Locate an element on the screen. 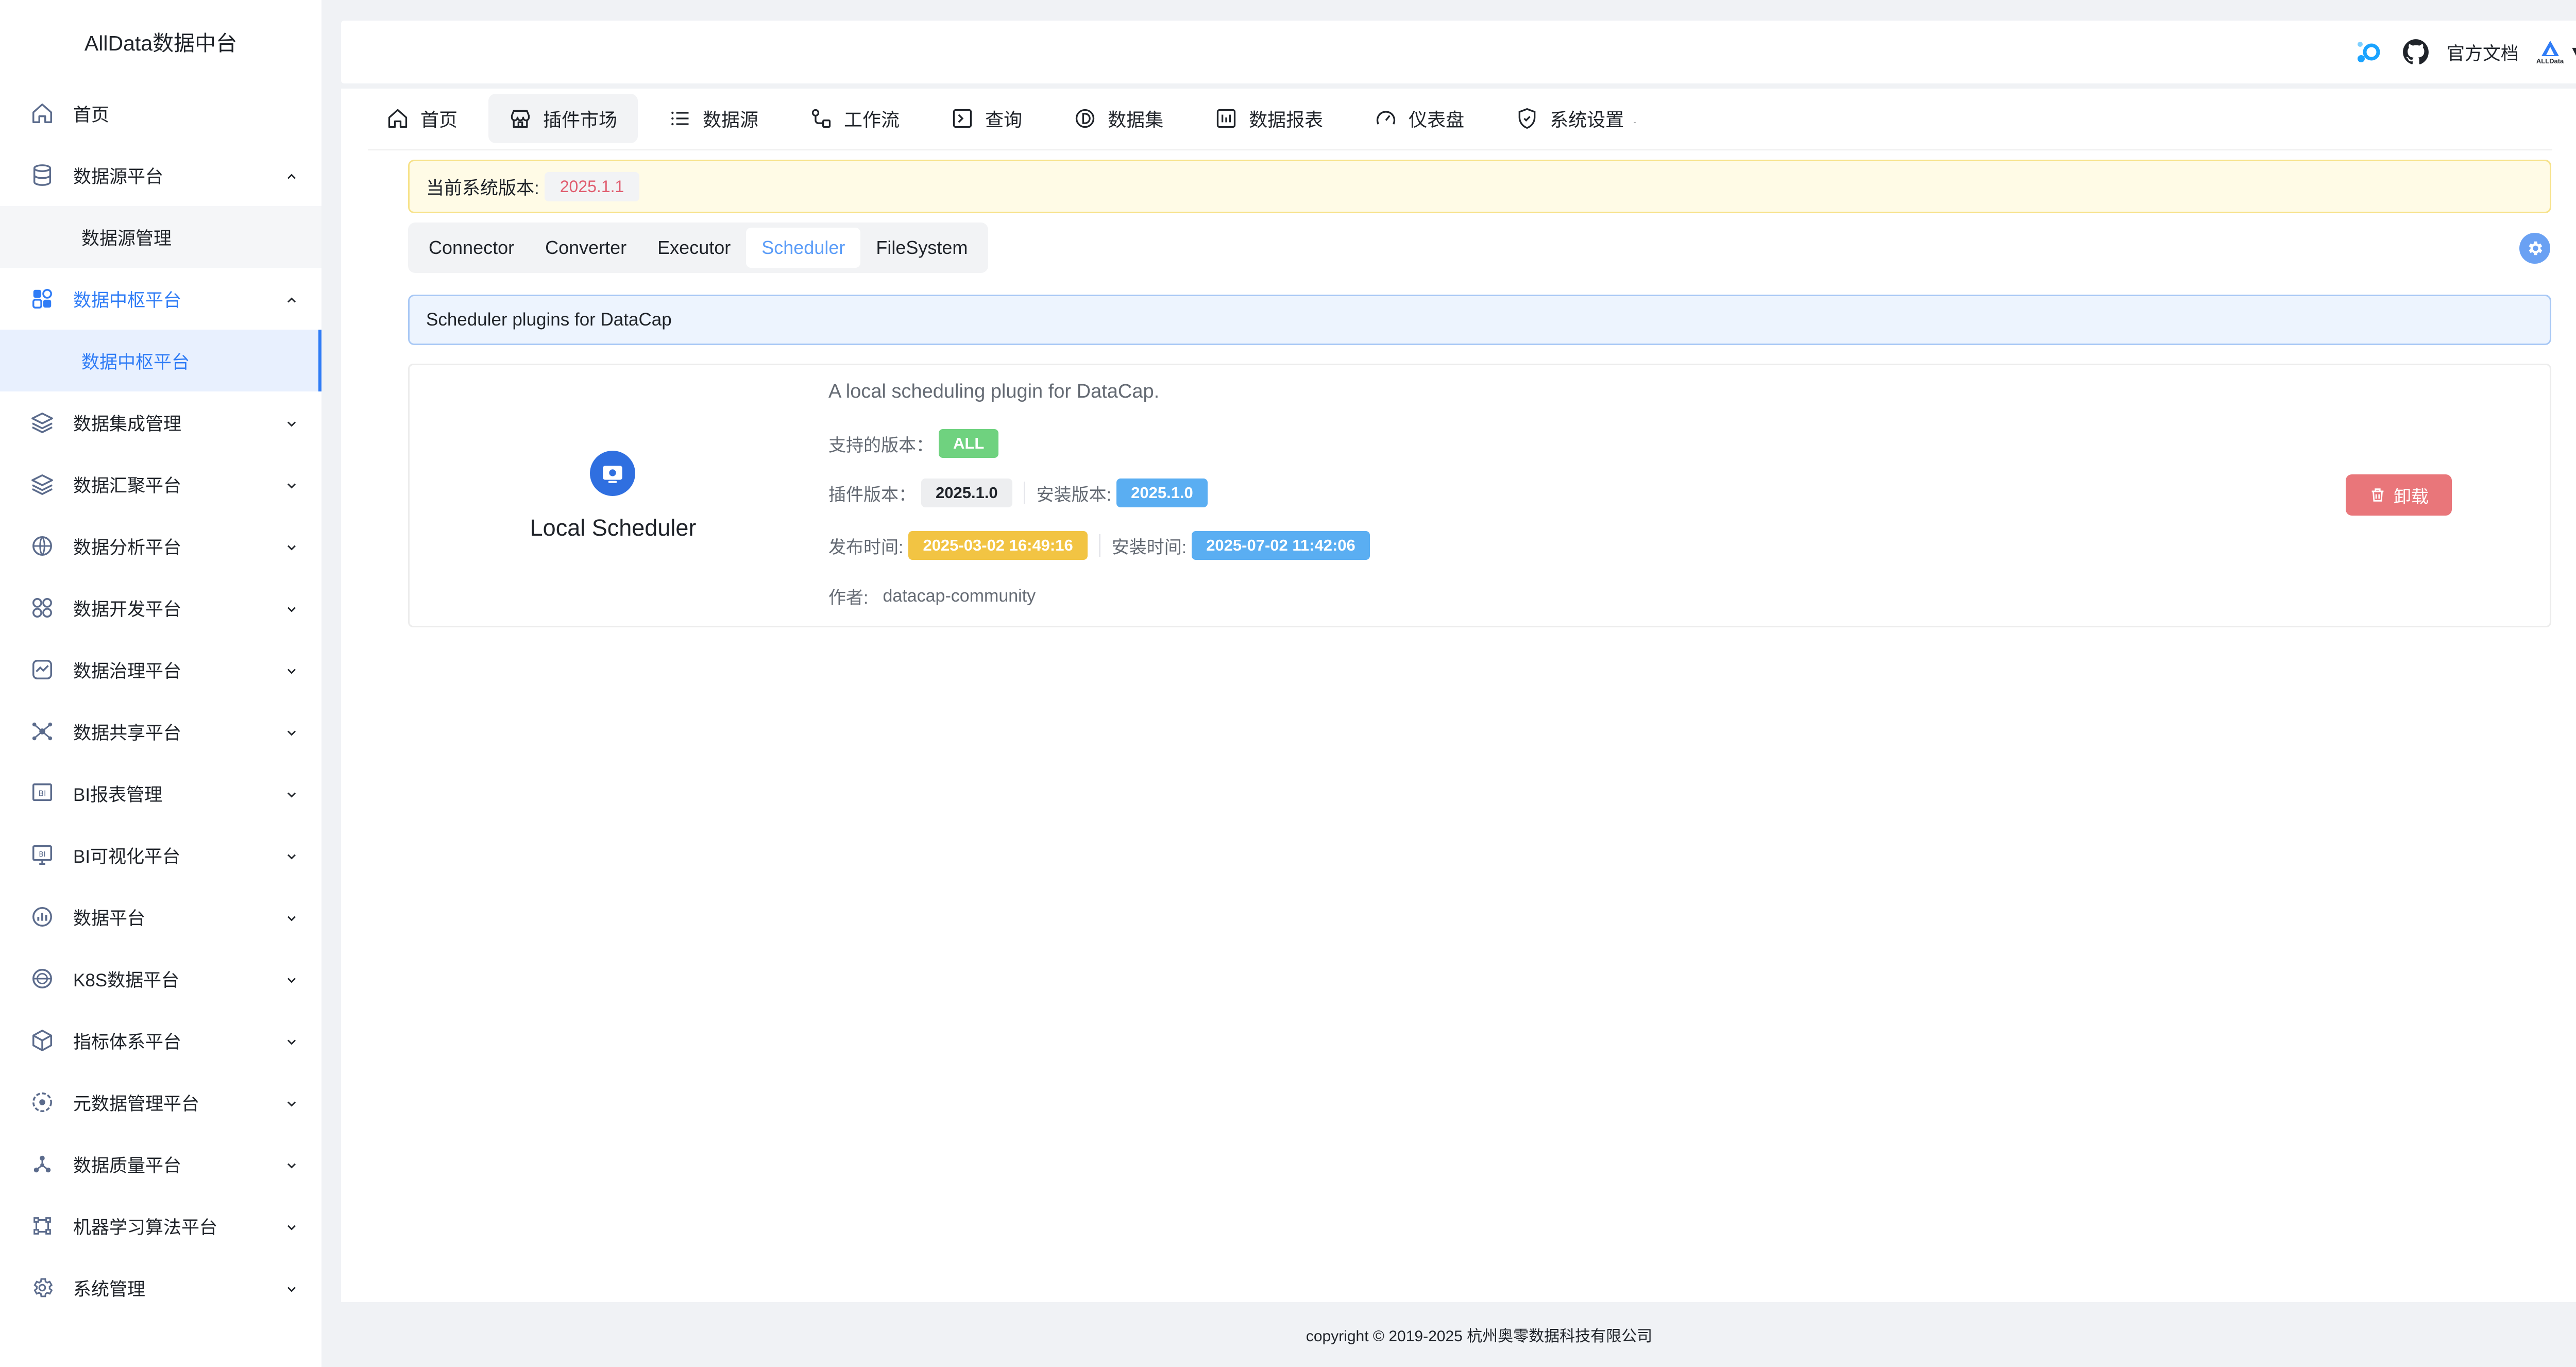 The width and height of the screenshot is (2576, 1367). sidebar-item: K8S数据平台 is located at coordinates (160, 979).